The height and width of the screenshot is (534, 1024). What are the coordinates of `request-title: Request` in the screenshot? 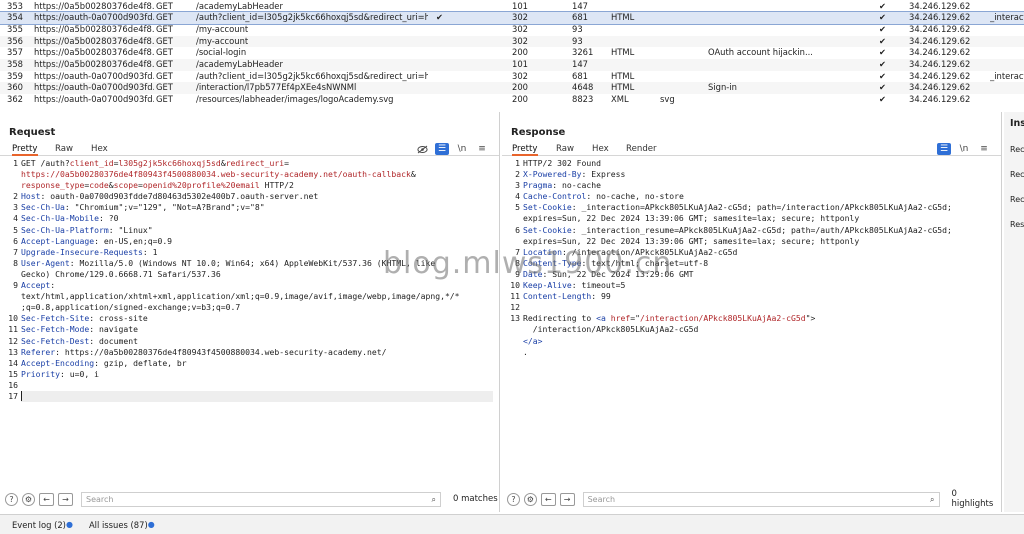 It's located at (32, 132).